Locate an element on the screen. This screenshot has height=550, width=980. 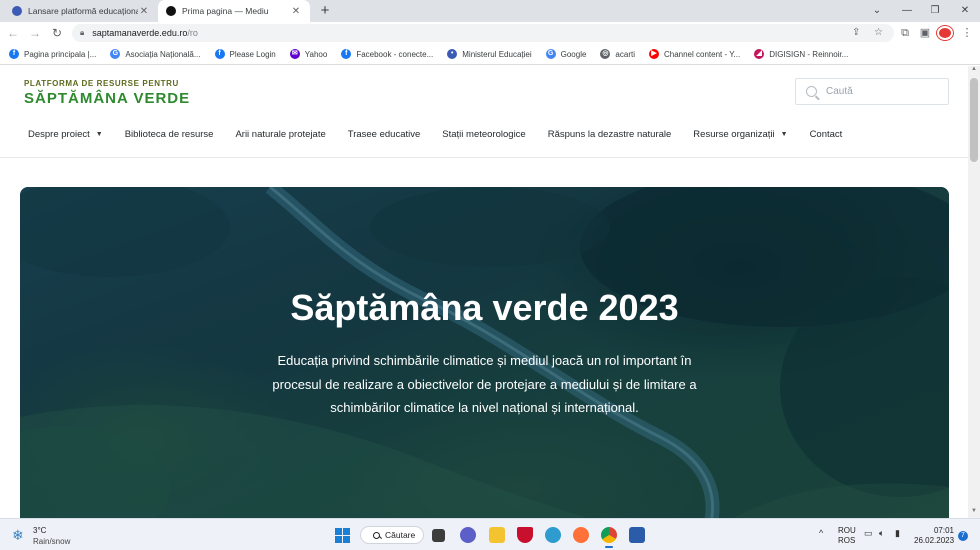
bookmark-item: ◎ acarti is located at coordinates (617, 54).